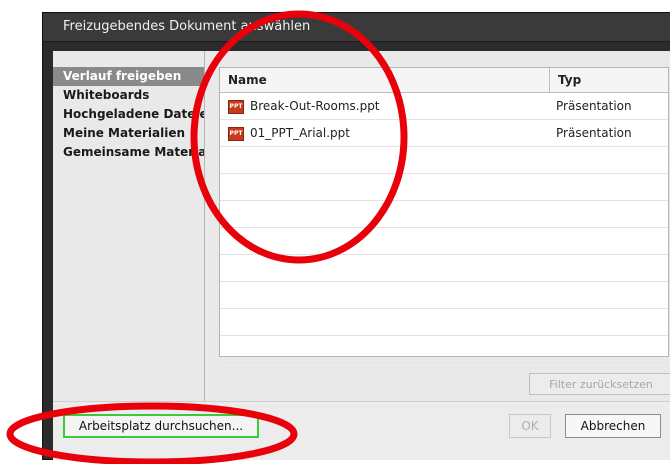 The width and height of the screenshot is (670, 464). Describe the element at coordinates (128, 76) in the screenshot. I see `sidebar-item-verlauf-freigeben: Verlauf freigeben` at that location.